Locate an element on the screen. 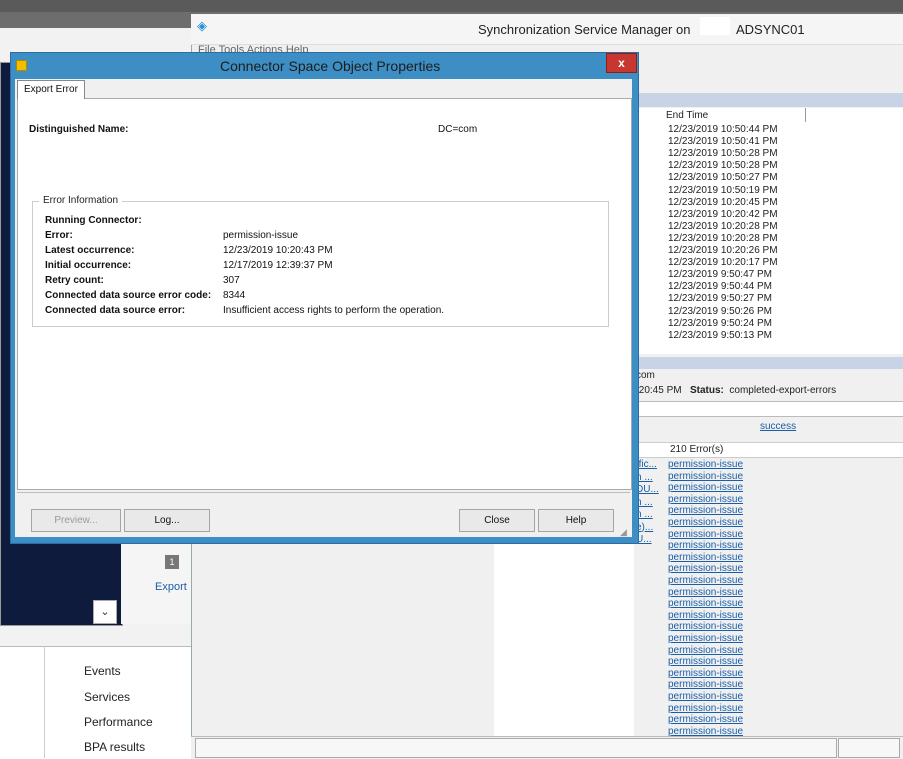 This screenshot has height=759, width=903. chevron-down-icon: ⌄ is located at coordinates (105, 612).